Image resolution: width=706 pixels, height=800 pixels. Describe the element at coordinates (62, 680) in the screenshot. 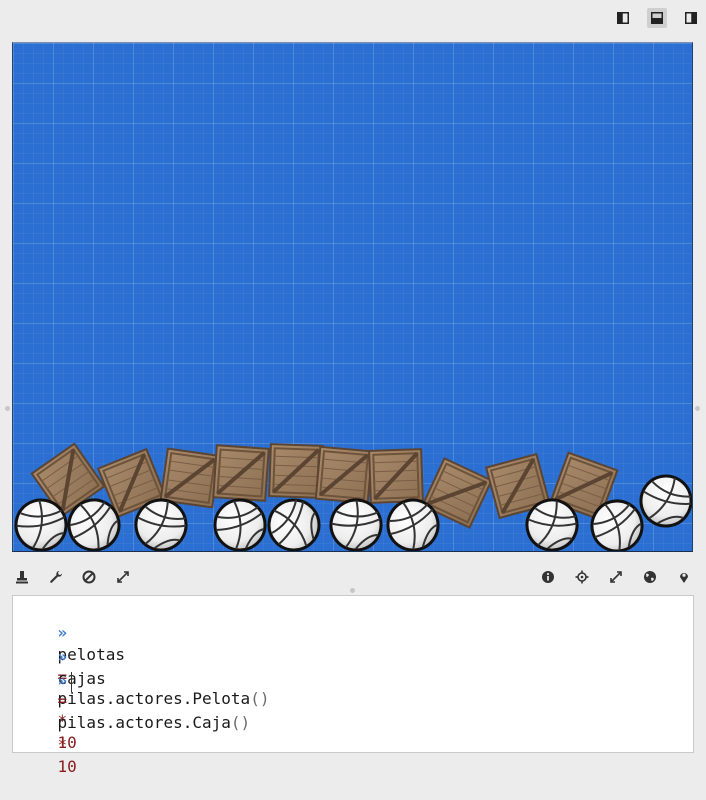

I see `console-prompt: »` at that location.